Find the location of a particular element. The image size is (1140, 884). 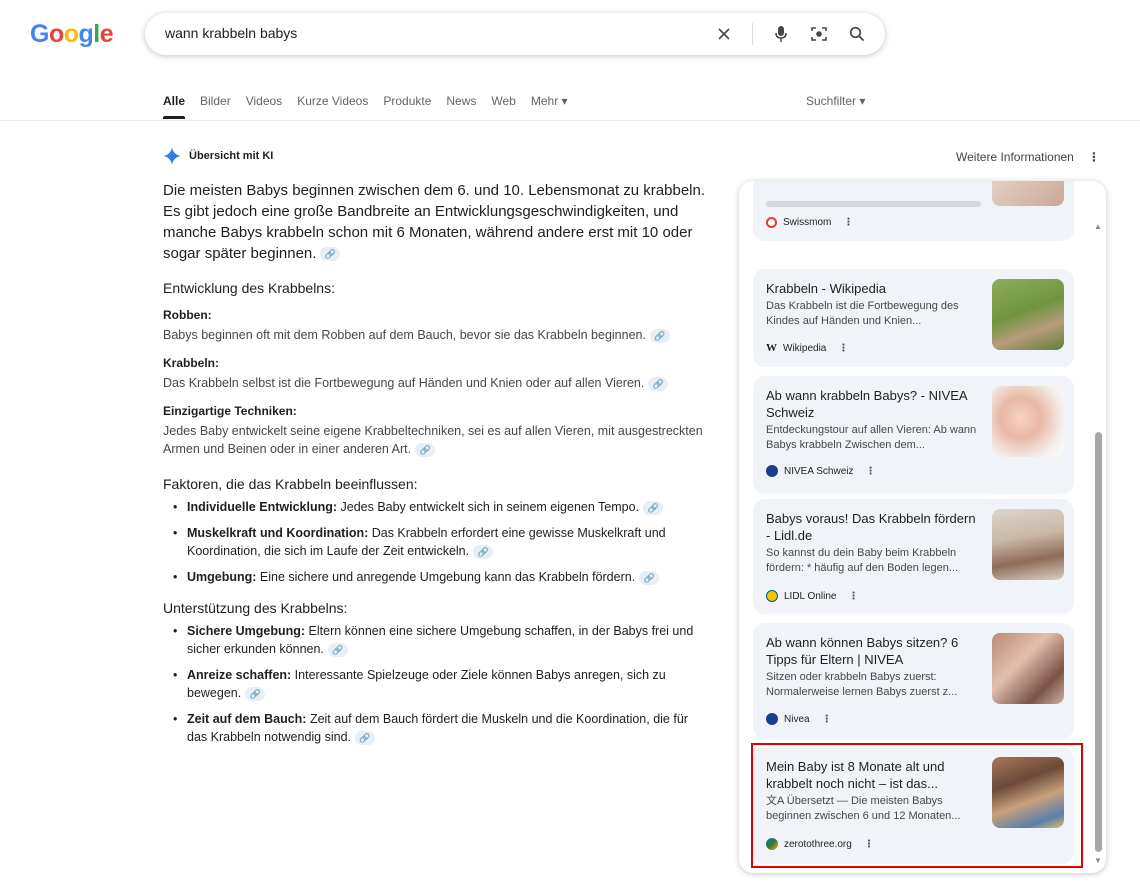

card-title: Ab wann krabbeln Babys? - NIVEA Schweiz is located at coordinates (873, 404).